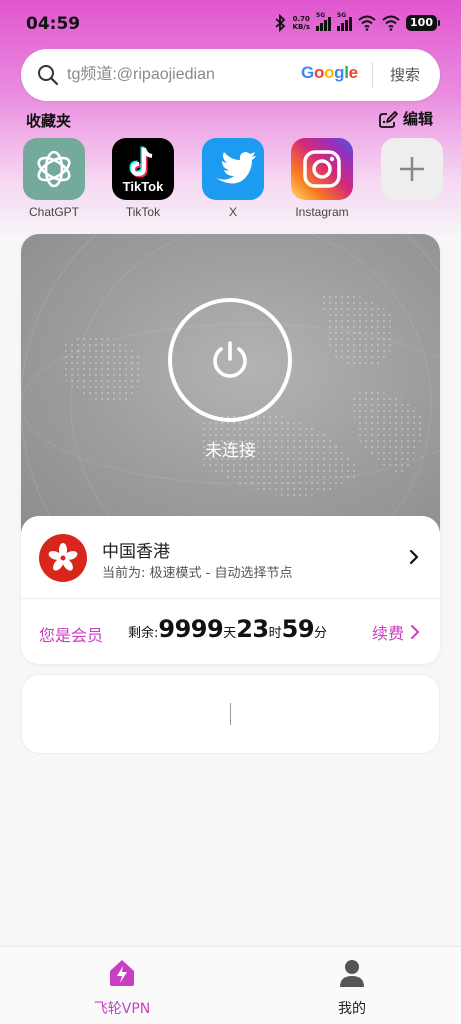  What do you see at coordinates (372, 75) in the screenshot?
I see `search-divider` at bounding box center [372, 75].